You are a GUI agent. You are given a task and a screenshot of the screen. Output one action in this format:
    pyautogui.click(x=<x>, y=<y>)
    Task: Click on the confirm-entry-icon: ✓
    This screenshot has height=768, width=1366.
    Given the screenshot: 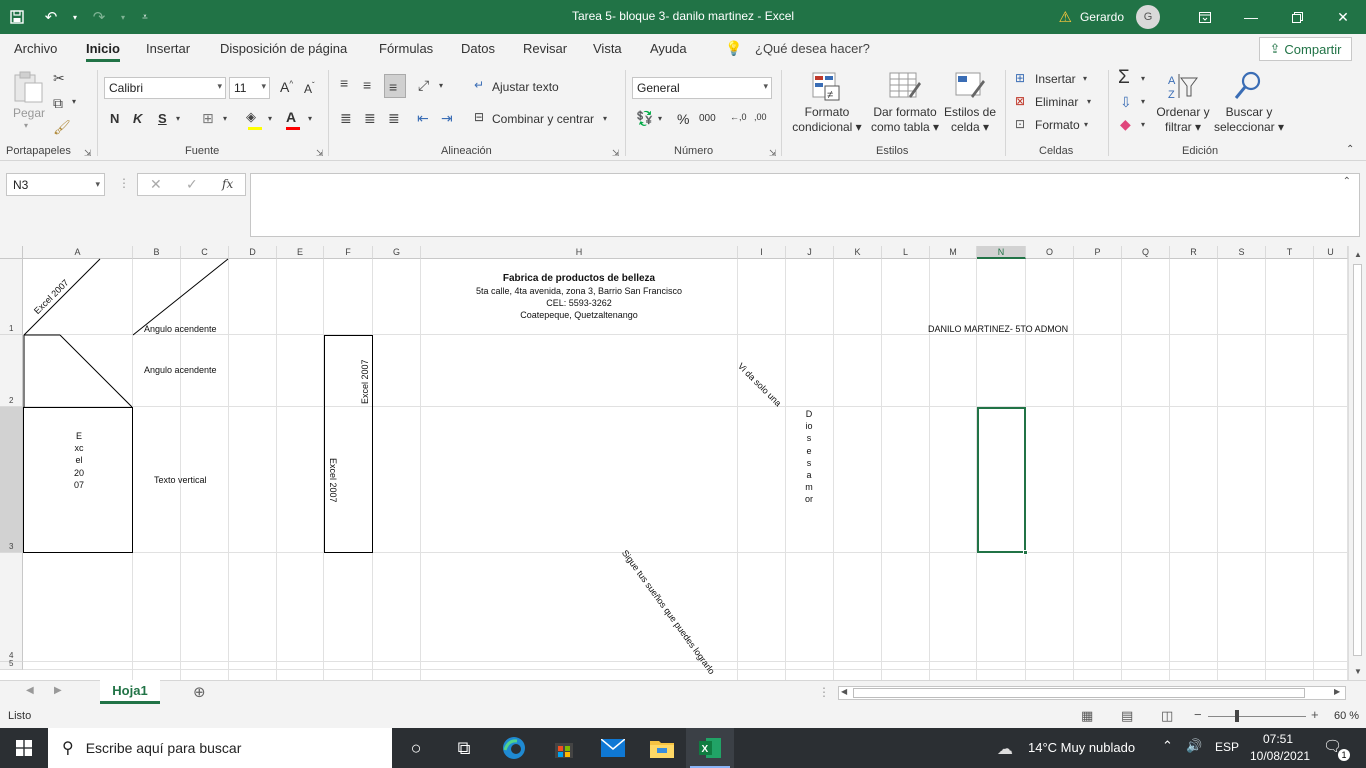 What is the action you would take?
    pyautogui.click(x=192, y=184)
    